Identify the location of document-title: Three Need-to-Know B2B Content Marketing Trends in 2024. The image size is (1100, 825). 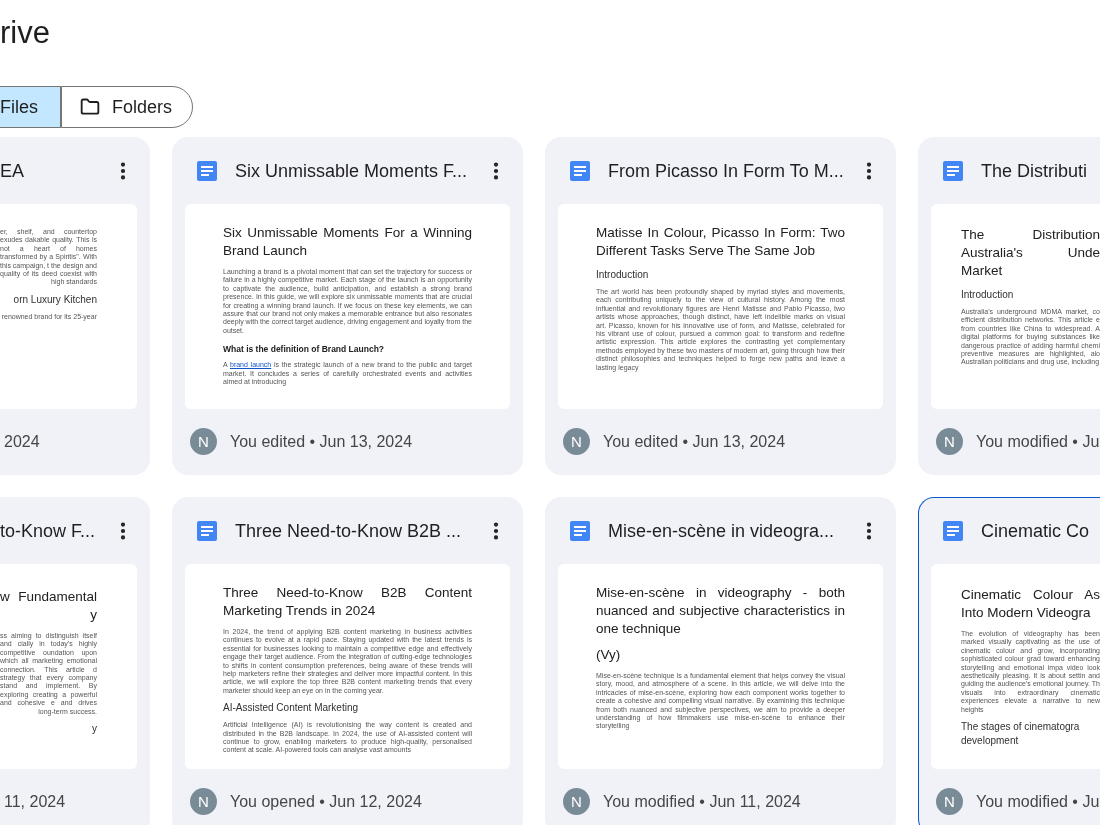
(347, 602).